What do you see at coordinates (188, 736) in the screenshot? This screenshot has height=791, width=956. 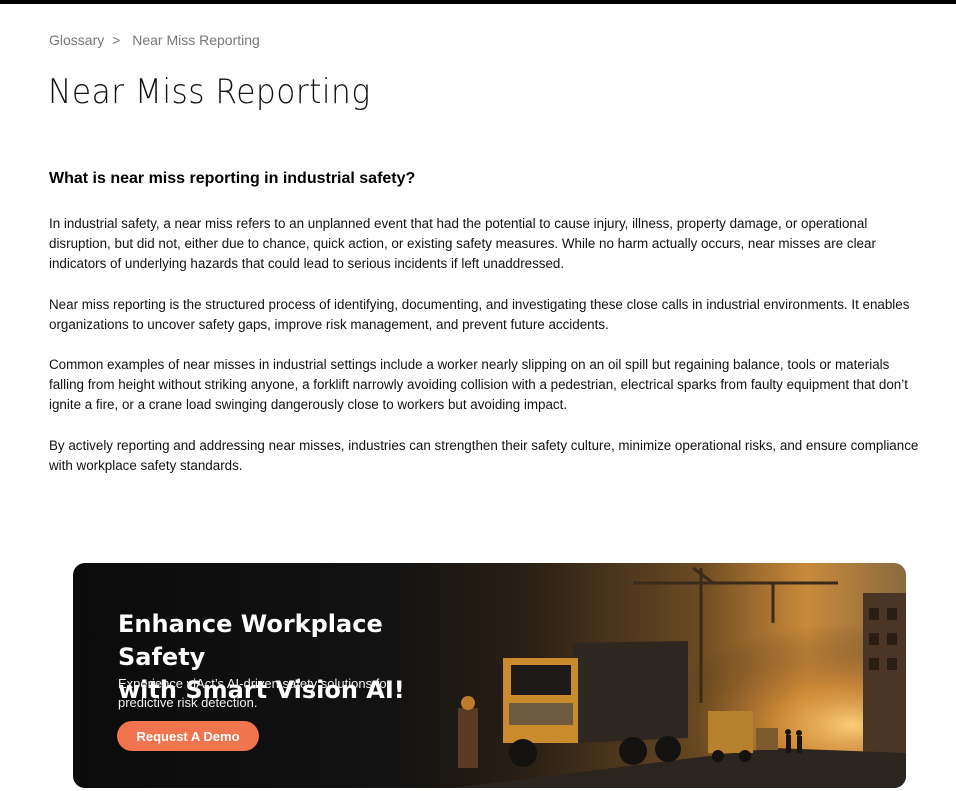 I see `request-demo-button: Request A Demo` at bounding box center [188, 736].